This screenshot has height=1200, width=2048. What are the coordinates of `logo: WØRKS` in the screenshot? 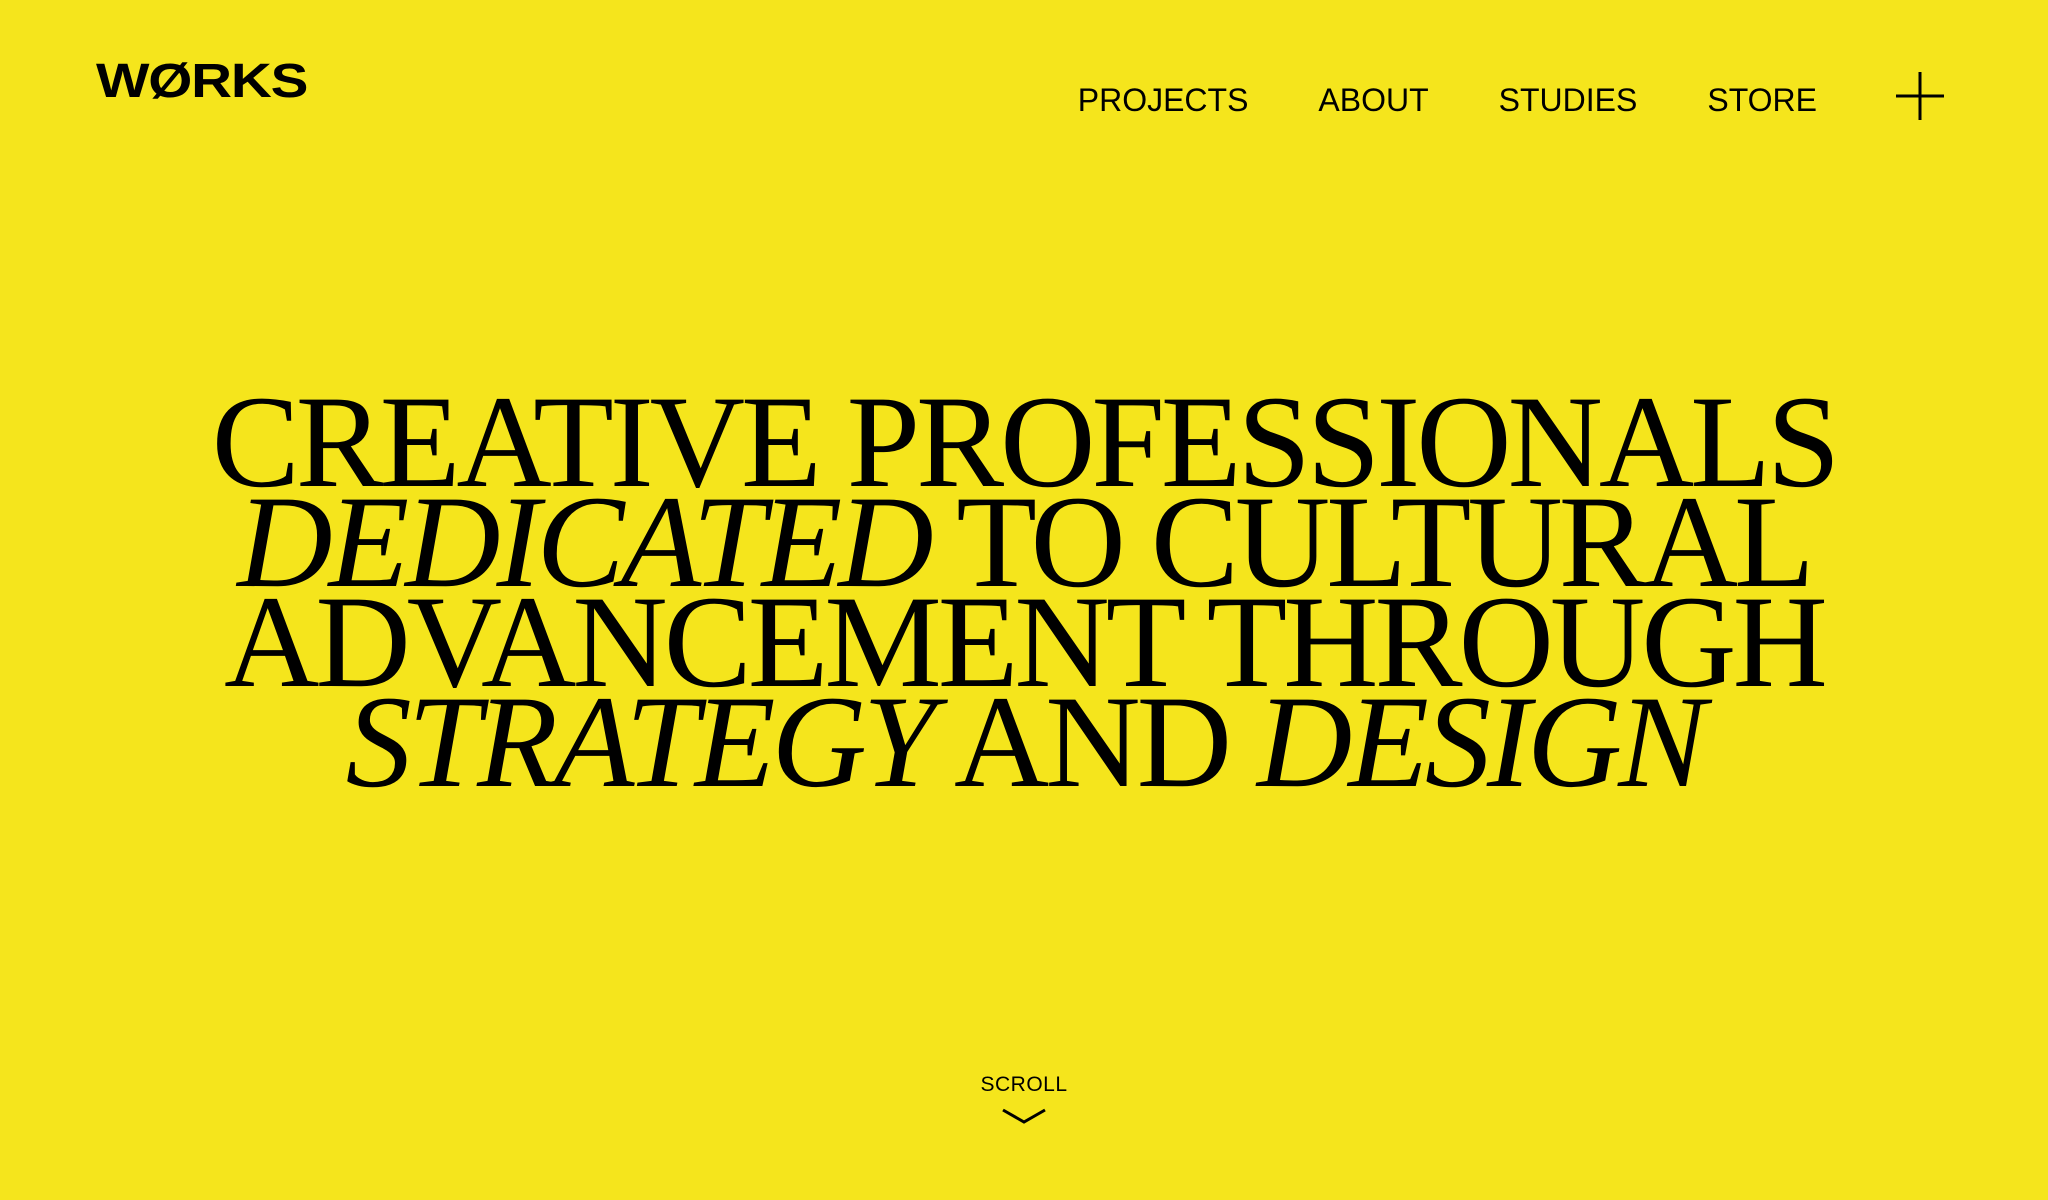 It's located at (202, 82).